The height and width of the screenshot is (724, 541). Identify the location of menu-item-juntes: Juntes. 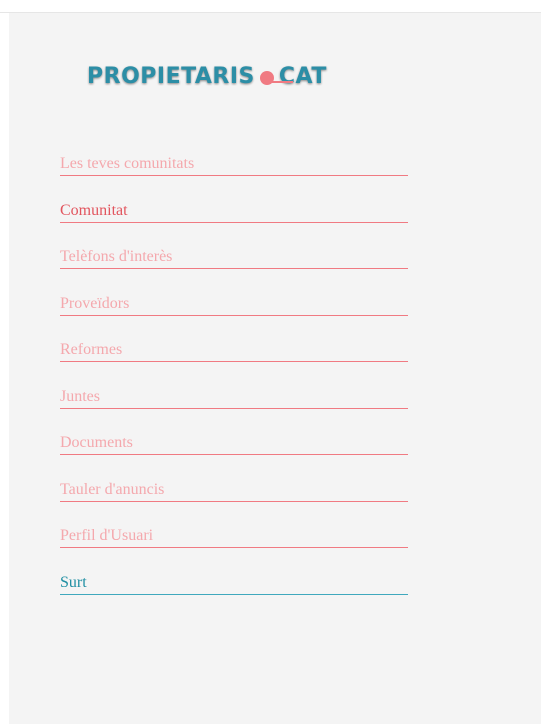
(234, 397).